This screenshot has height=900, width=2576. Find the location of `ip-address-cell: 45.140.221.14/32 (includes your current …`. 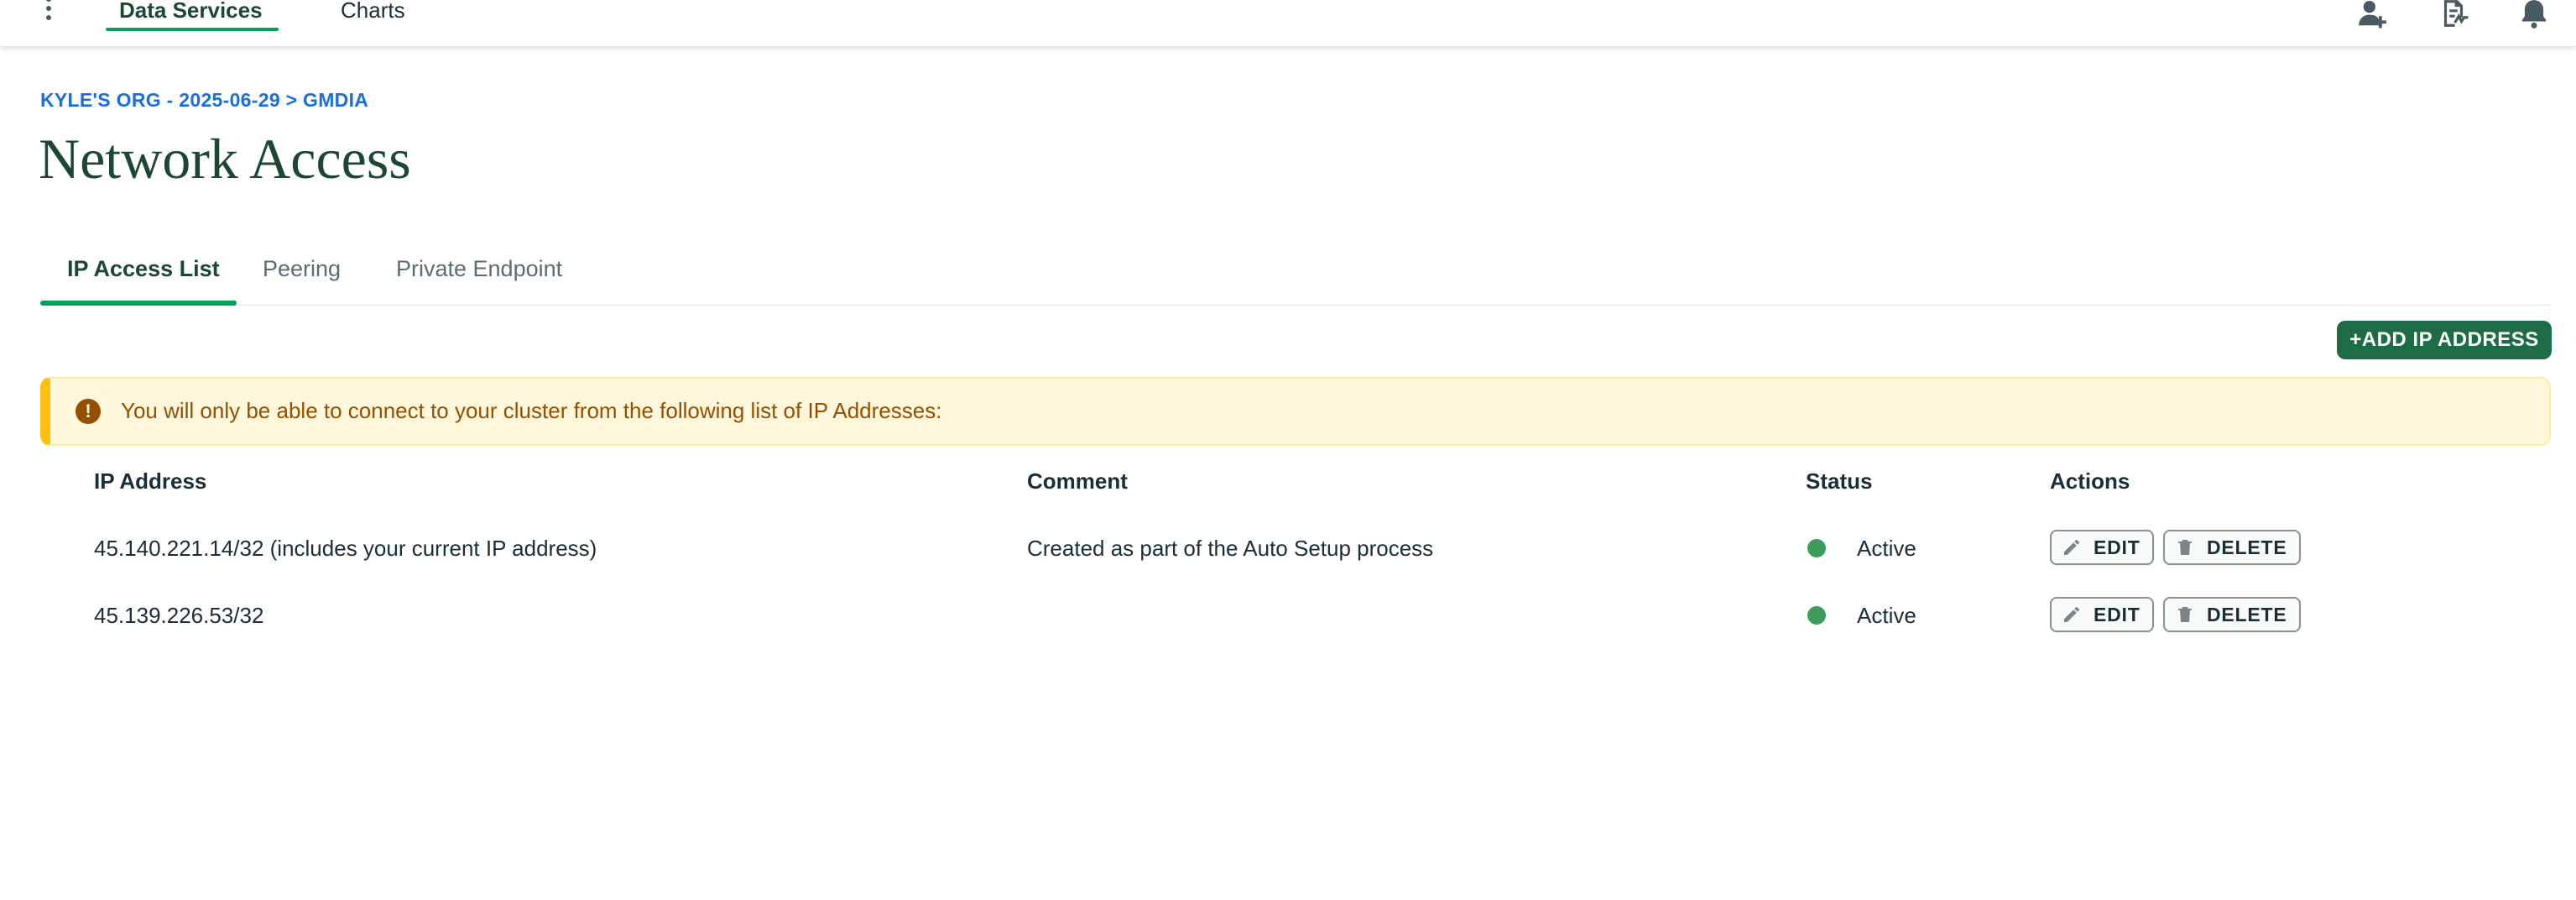

ip-address-cell: 45.140.221.14/32 (includes your current … is located at coordinates (345, 548).